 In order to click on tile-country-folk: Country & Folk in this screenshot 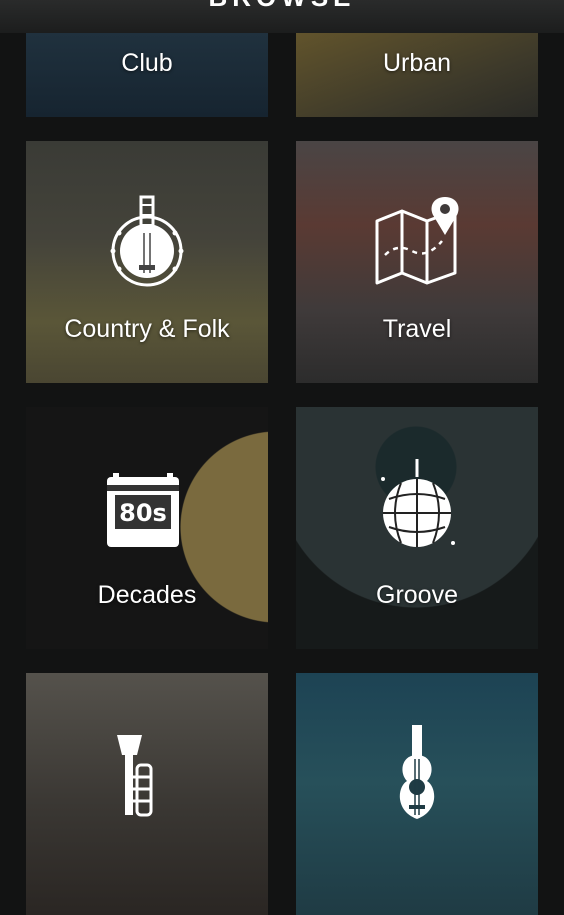, I will do `click(147, 262)`.